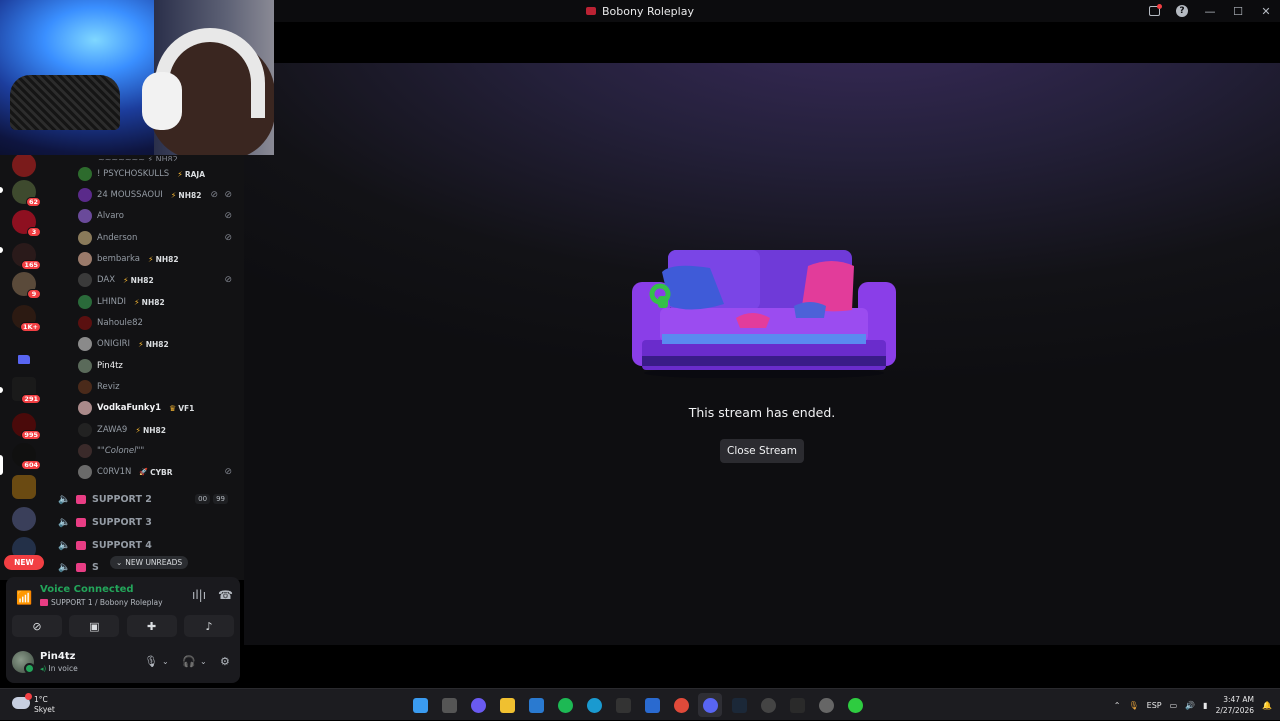 This screenshot has height=721, width=1280. What do you see at coordinates (220, 499) in the screenshot?
I see `count-limit: 99` at bounding box center [220, 499].